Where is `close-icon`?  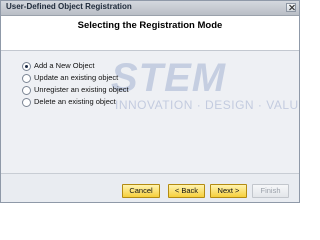
close-icon is located at coordinates (292, 7).